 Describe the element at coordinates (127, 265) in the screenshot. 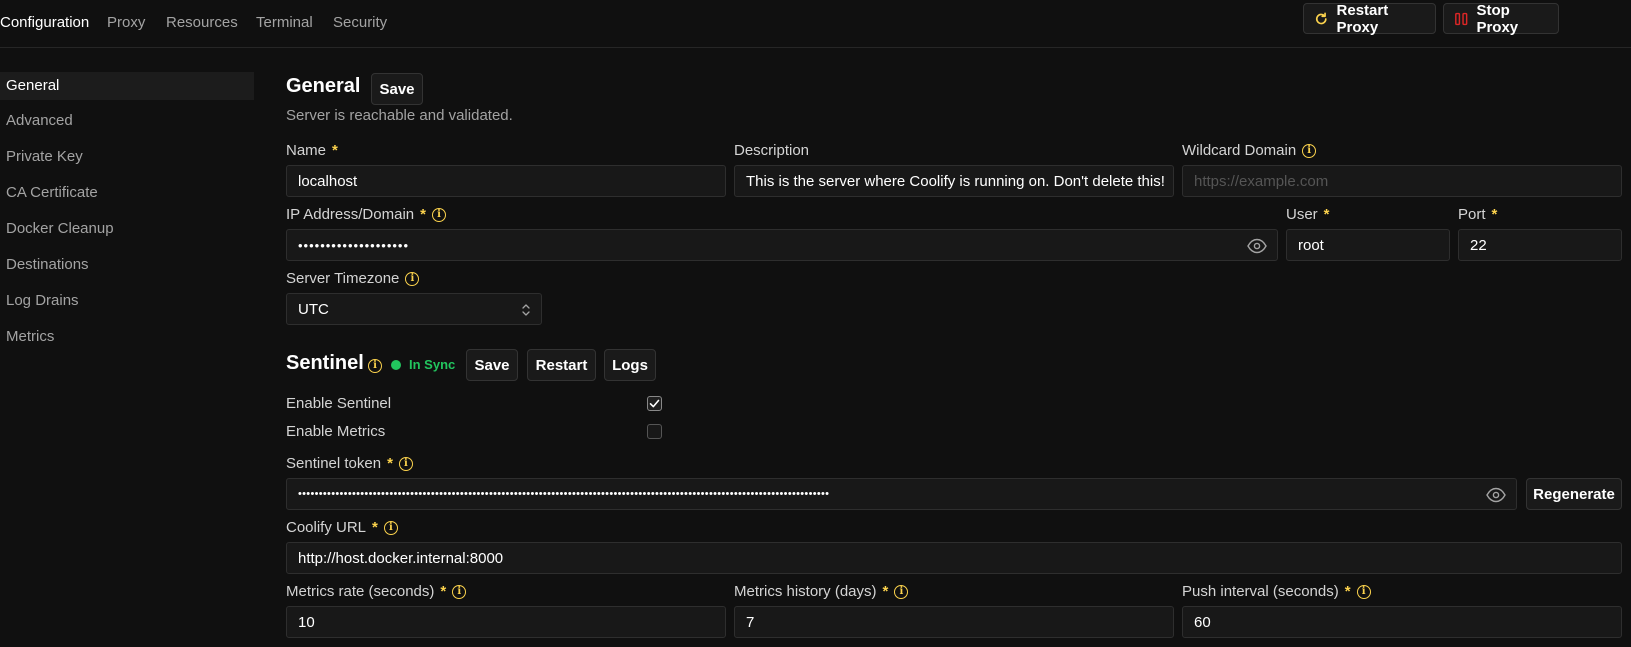

I see `sidebar-item-destinations: Destinations` at that location.